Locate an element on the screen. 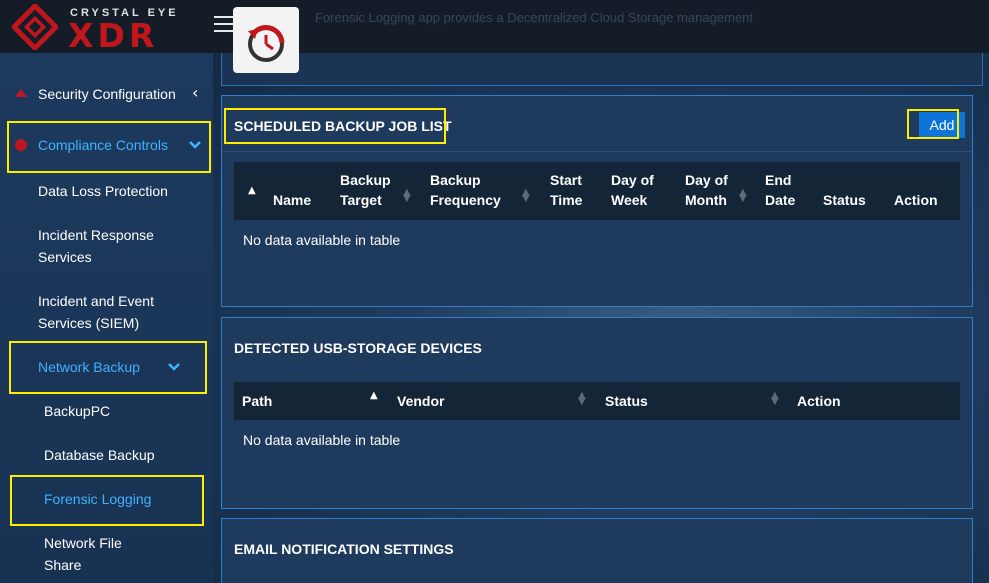  sidebar-item-siem: Incident and Event Services (SIEM) is located at coordinates (106, 312).